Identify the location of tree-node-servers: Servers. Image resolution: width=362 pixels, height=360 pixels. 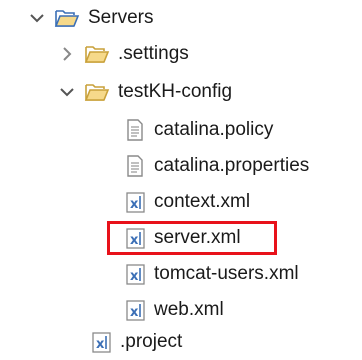
(90, 18).